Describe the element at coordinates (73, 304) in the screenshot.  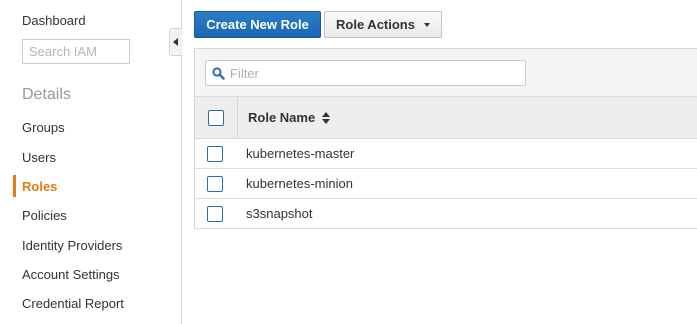
I see `sidebar-item-credential-report: Credential Report` at that location.